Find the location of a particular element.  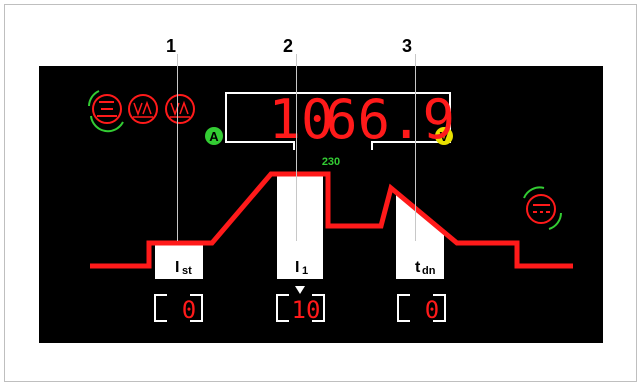

tdn-label-main: t is located at coordinates (418, 267).